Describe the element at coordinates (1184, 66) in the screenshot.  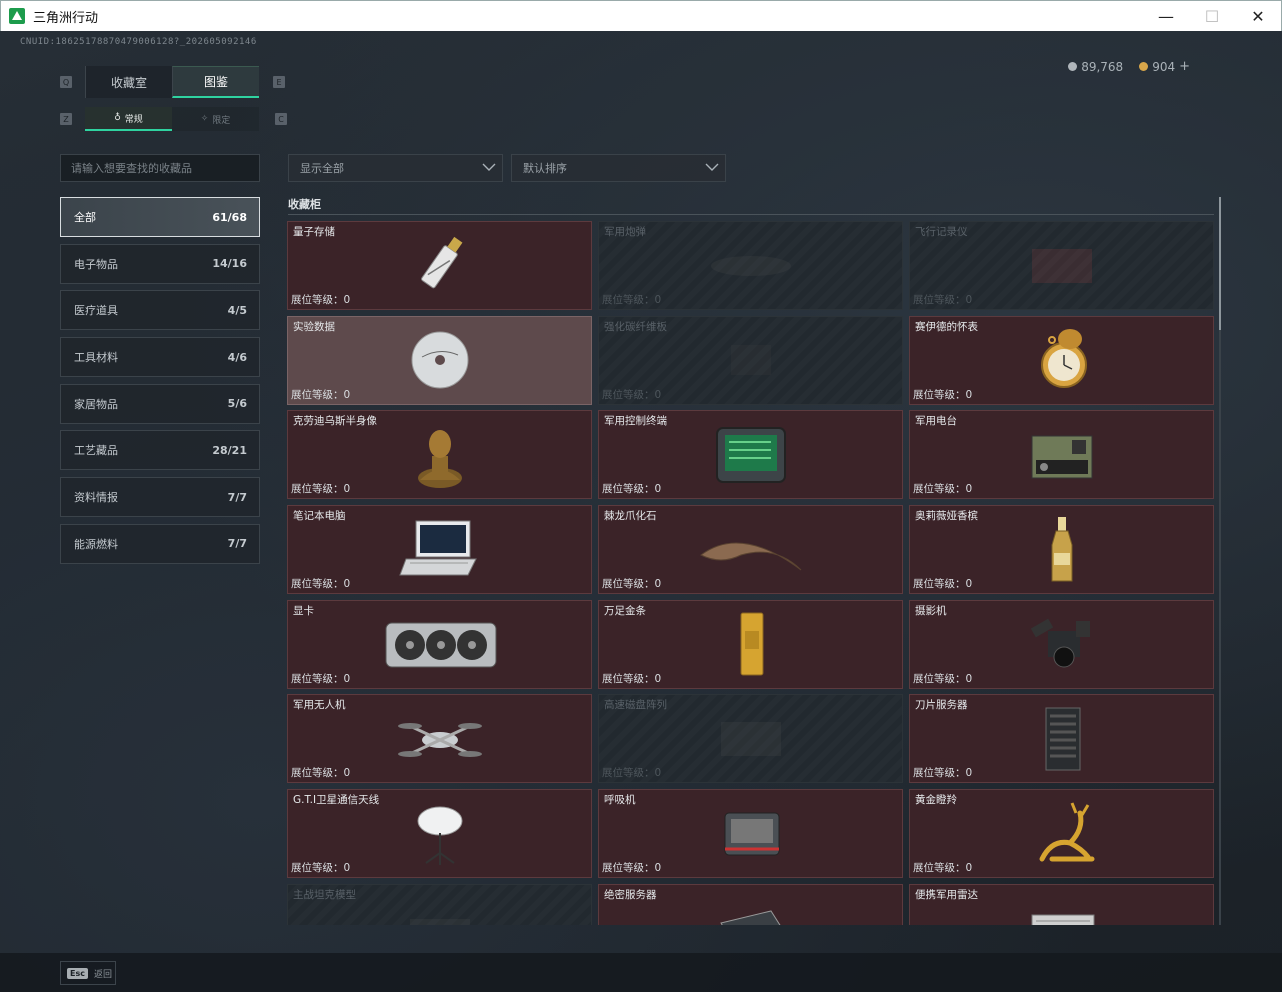
I see `add-currency-button: +` at that location.